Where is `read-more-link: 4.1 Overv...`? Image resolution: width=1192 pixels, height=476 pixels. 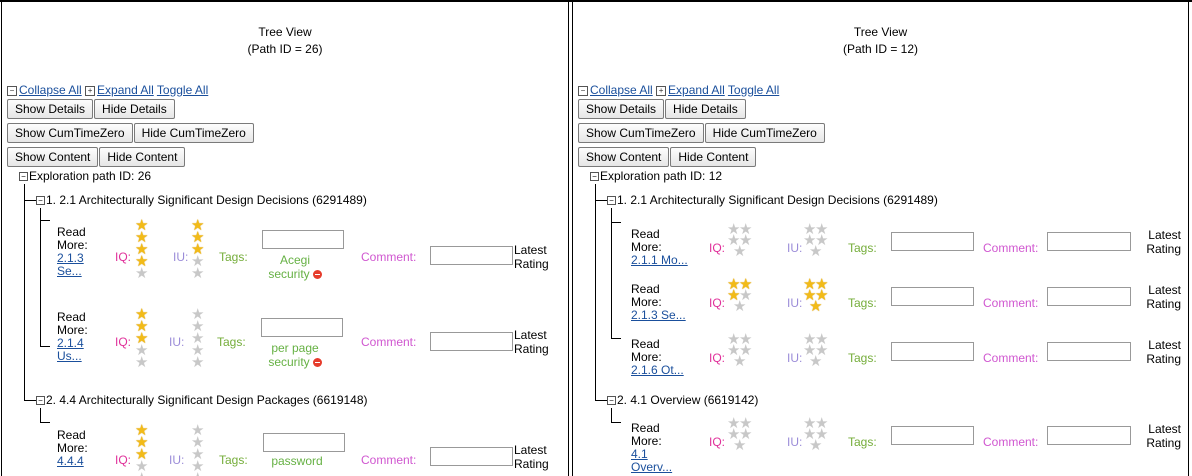
read-more-link: 4.1 Overv... is located at coordinates (661, 461).